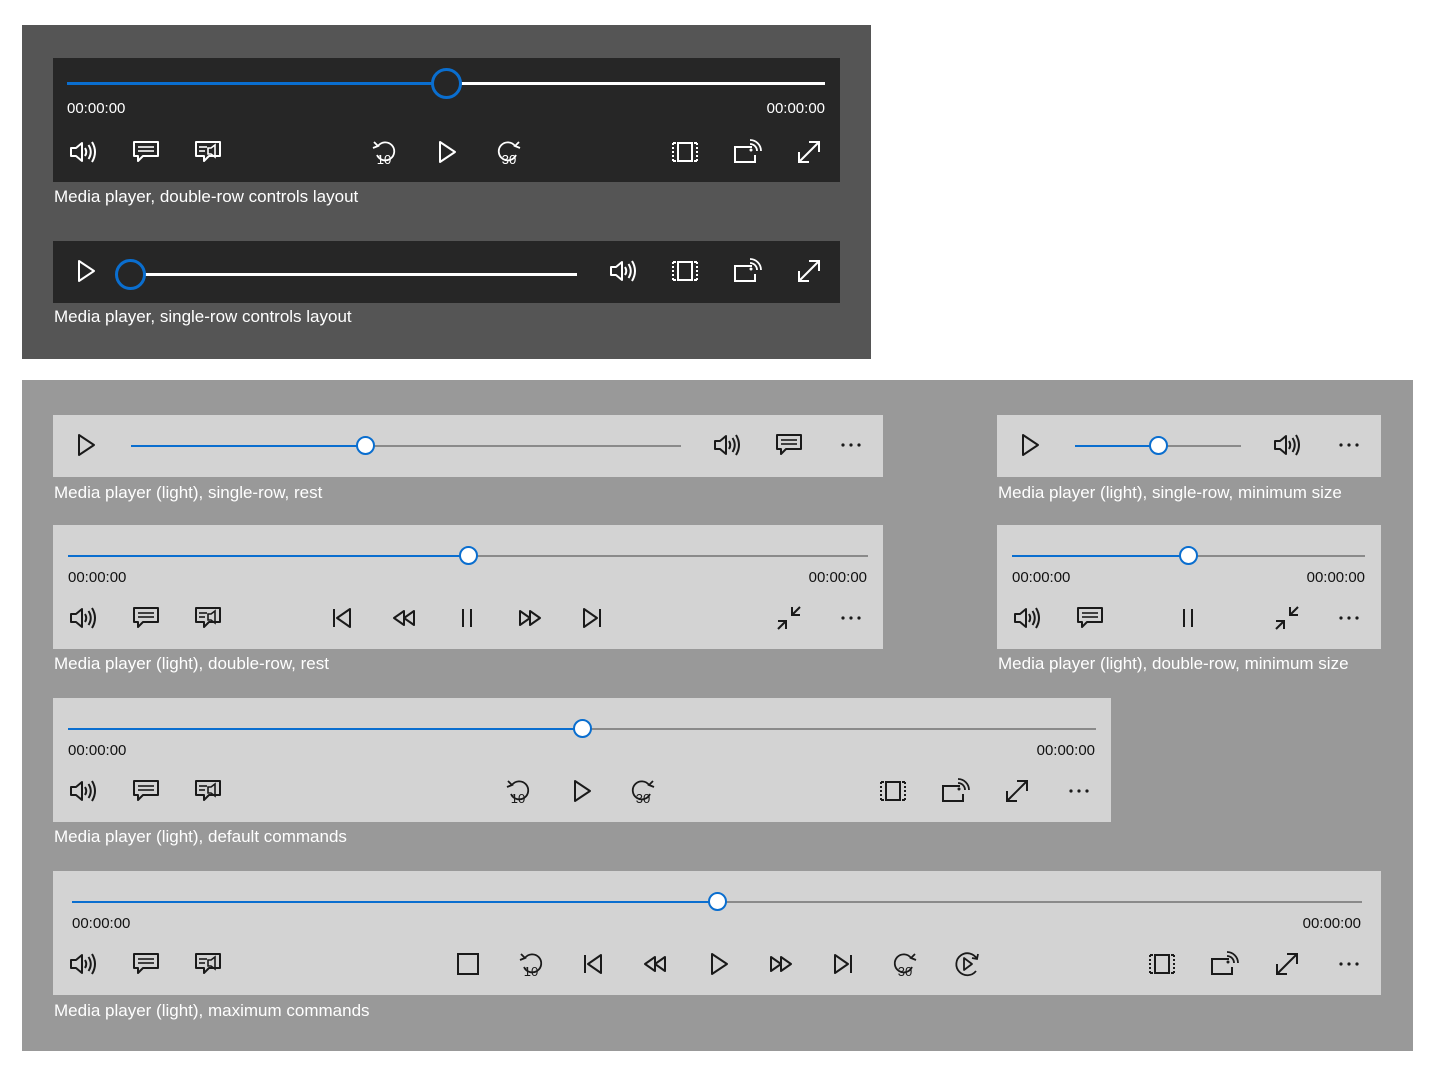 This screenshot has height=1076, width=1434. I want to click on audio-language-icon, so click(208, 963).